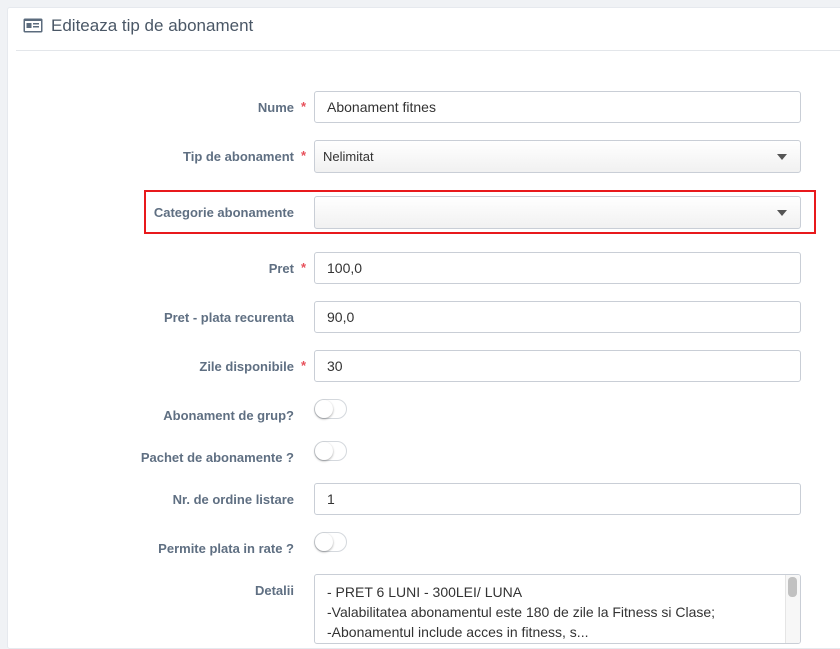 This screenshot has height=649, width=840. Describe the element at coordinates (557, 499) in the screenshot. I see `ordine-input: 1` at that location.